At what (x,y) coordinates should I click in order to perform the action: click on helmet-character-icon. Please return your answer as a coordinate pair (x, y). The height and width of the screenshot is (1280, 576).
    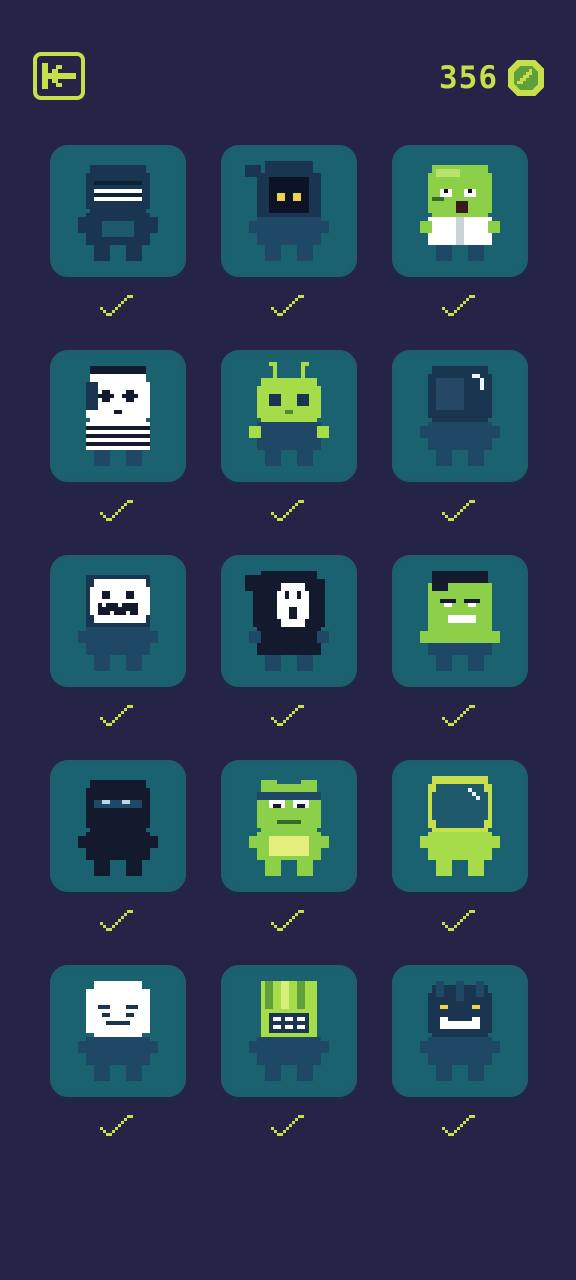
    Looking at the image, I should click on (460, 416).